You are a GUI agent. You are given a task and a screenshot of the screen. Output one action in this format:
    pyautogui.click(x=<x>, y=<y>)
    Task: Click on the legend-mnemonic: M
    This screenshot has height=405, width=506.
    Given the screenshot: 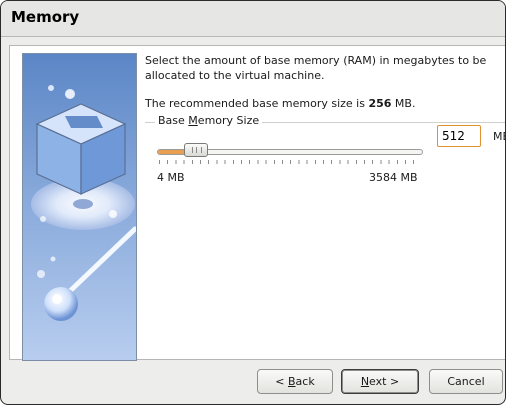 What is the action you would take?
    pyautogui.click(x=193, y=120)
    